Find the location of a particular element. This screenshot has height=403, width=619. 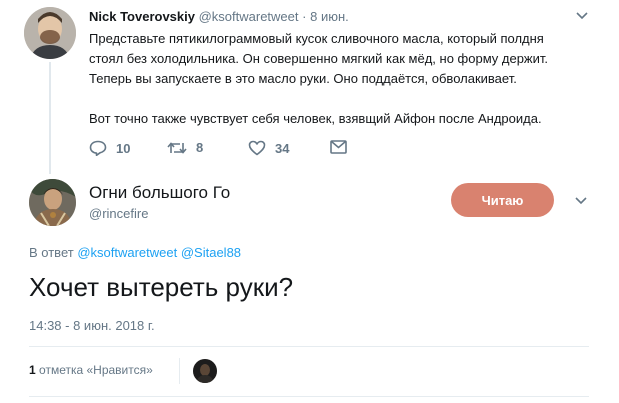

author-handle: @ksoftwaretweet is located at coordinates (249, 16).